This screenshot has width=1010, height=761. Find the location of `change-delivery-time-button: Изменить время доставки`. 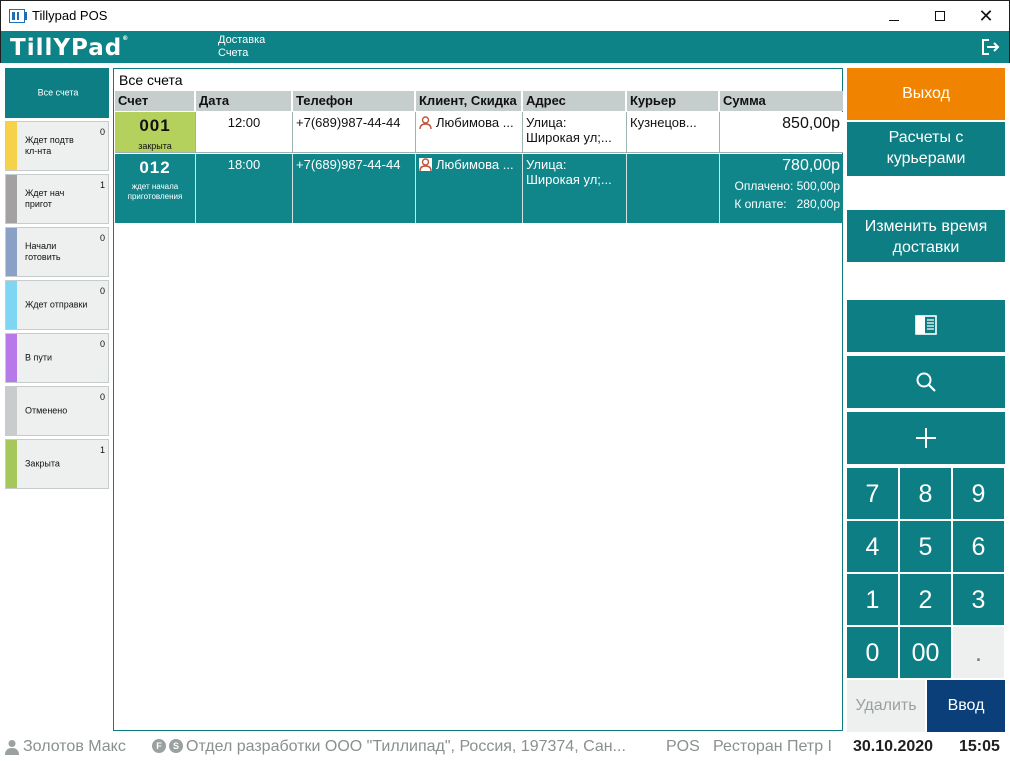

change-delivery-time-button: Изменить время доставки is located at coordinates (926, 236).